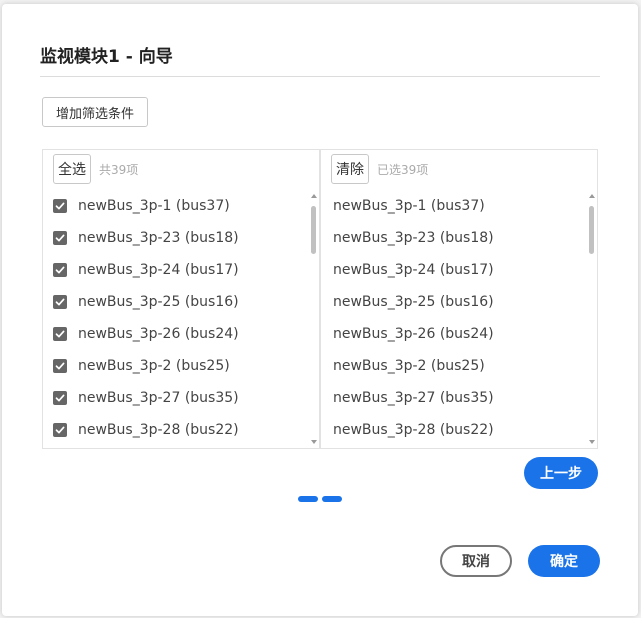  Describe the element at coordinates (158, 334) in the screenshot. I see `list-item-label: newBus_3p-26 (bus24)` at that location.